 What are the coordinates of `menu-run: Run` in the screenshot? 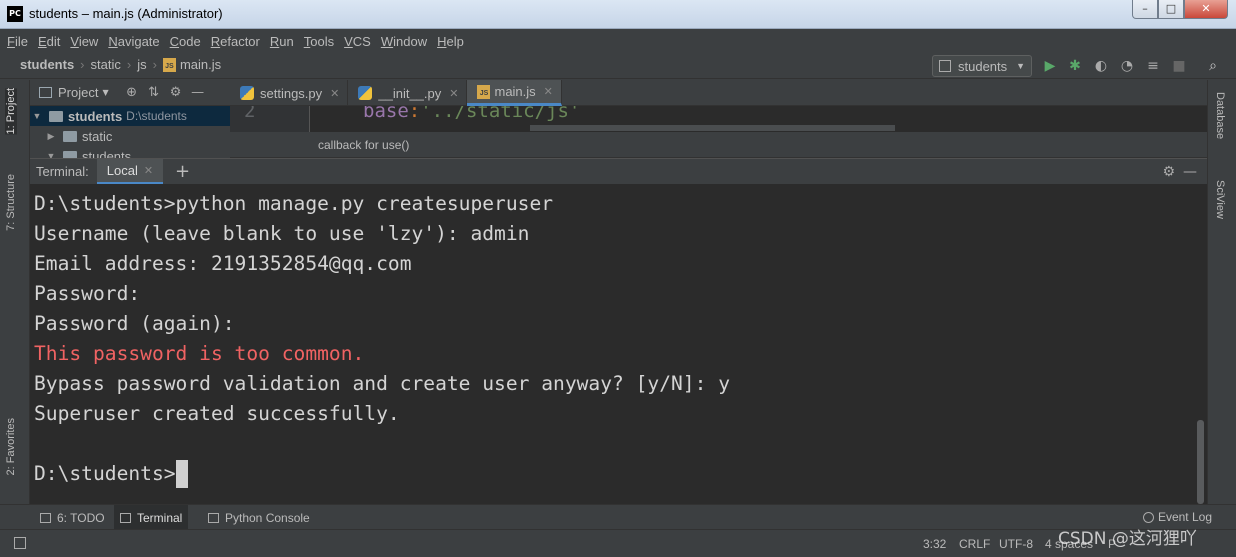 It's located at (282, 41).